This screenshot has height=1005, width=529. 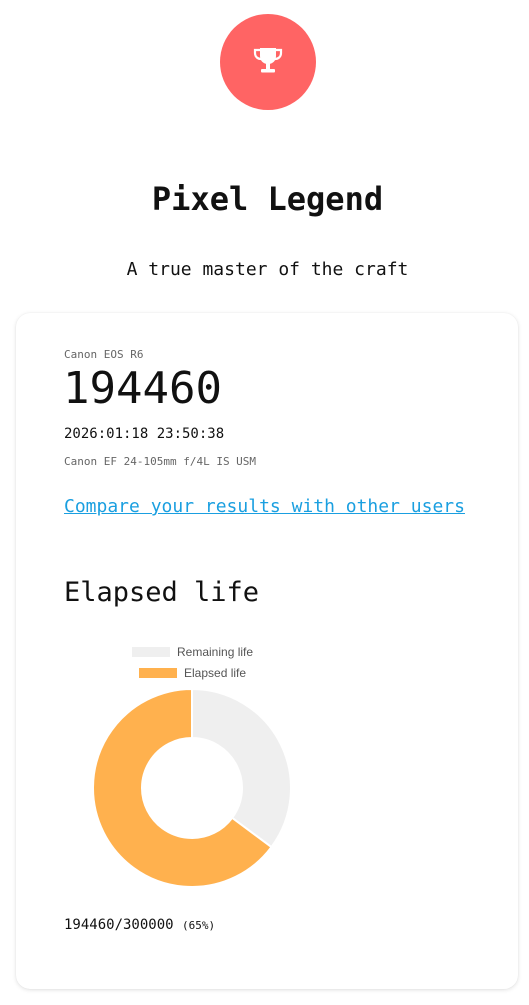 I want to click on camera-model: Canon EOS R6, so click(x=104, y=354).